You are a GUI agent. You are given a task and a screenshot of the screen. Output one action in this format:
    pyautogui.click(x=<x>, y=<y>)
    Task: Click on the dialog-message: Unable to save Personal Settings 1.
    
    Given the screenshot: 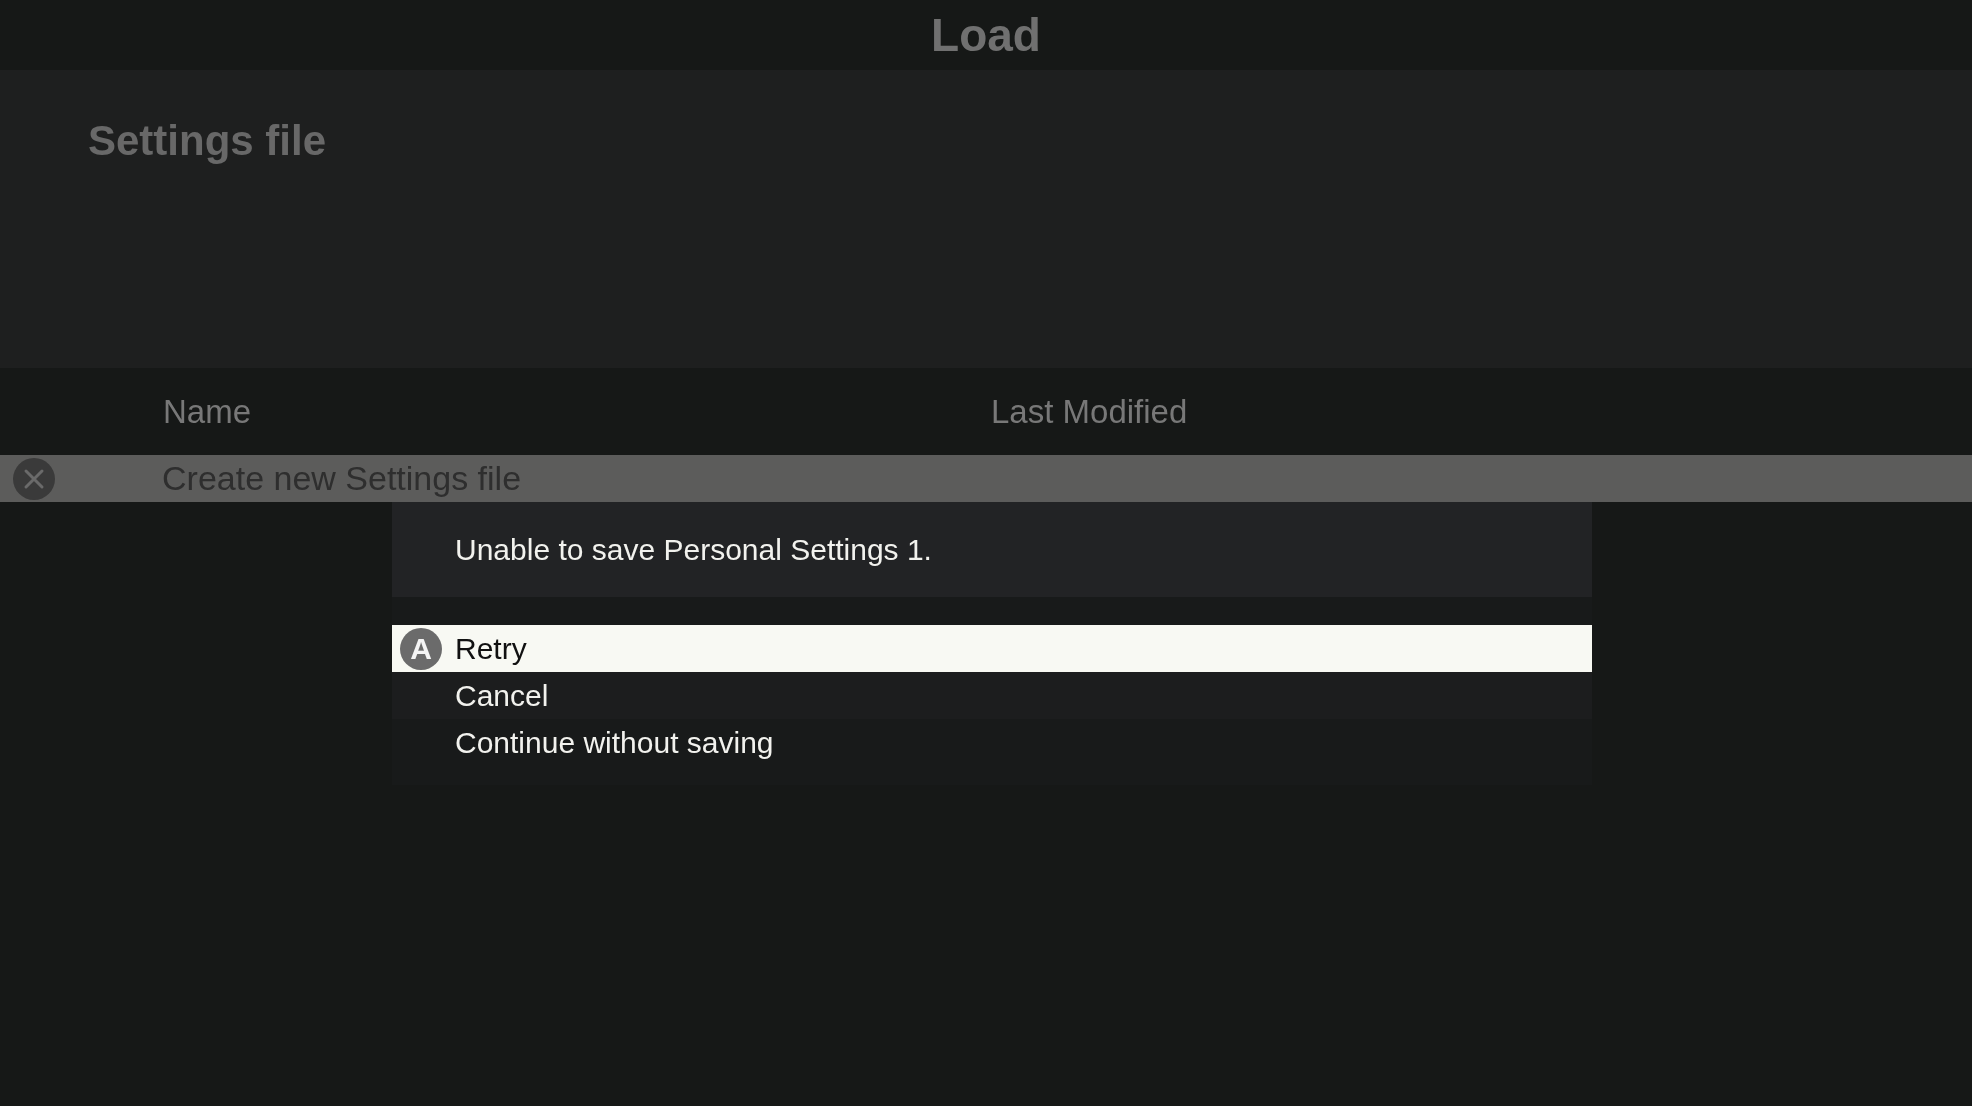 What is the action you would take?
    pyautogui.click(x=693, y=549)
    